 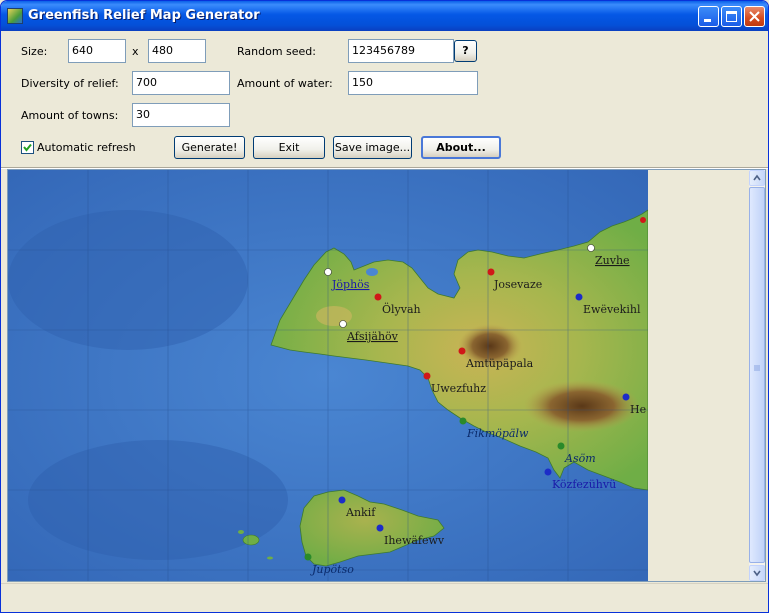 I want to click on generate-button: Generate!, so click(x=209, y=147).